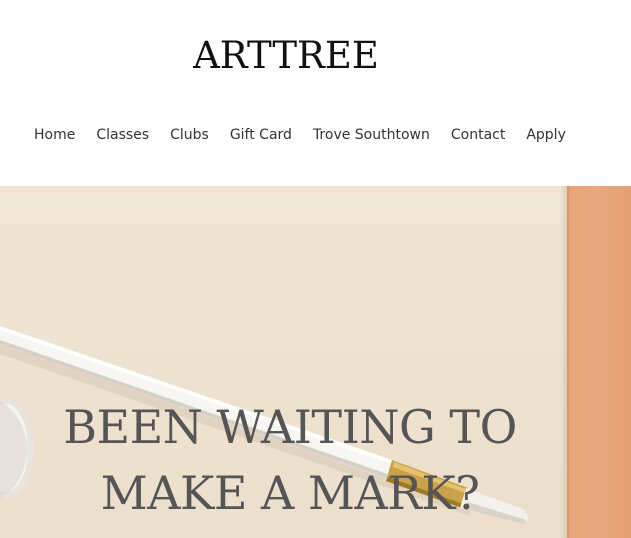 This screenshot has width=631, height=538. Describe the element at coordinates (54, 135) in the screenshot. I see `nav-home: Home` at that location.